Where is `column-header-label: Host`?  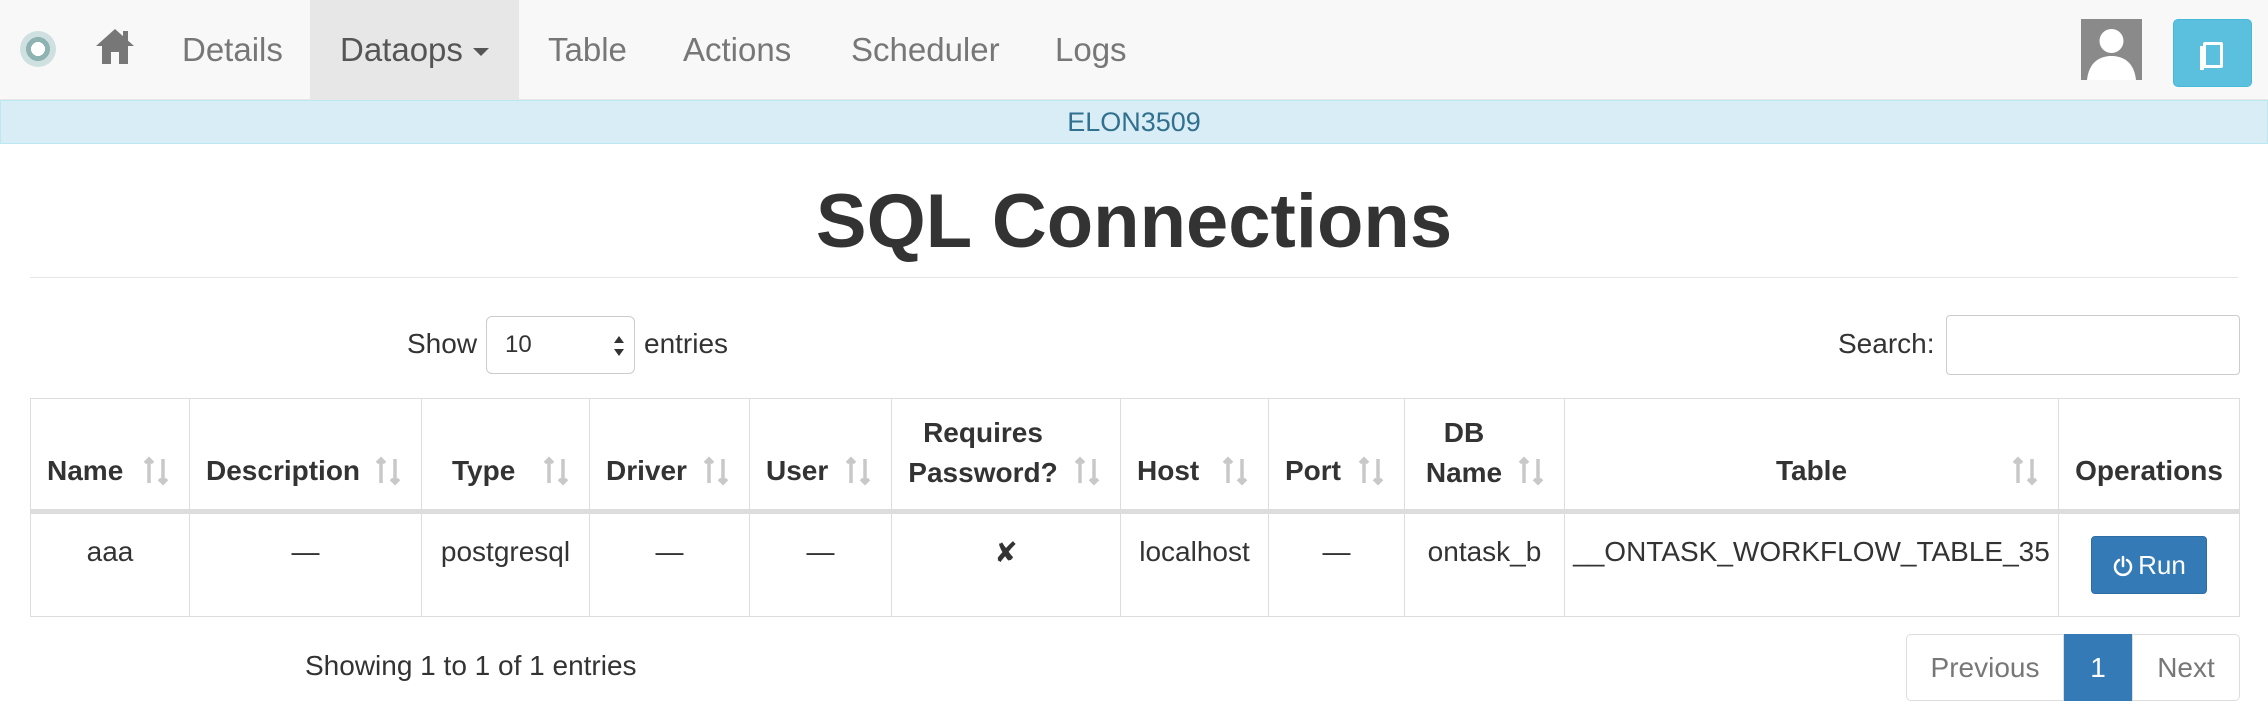 column-header-label: Host is located at coordinates (1168, 470).